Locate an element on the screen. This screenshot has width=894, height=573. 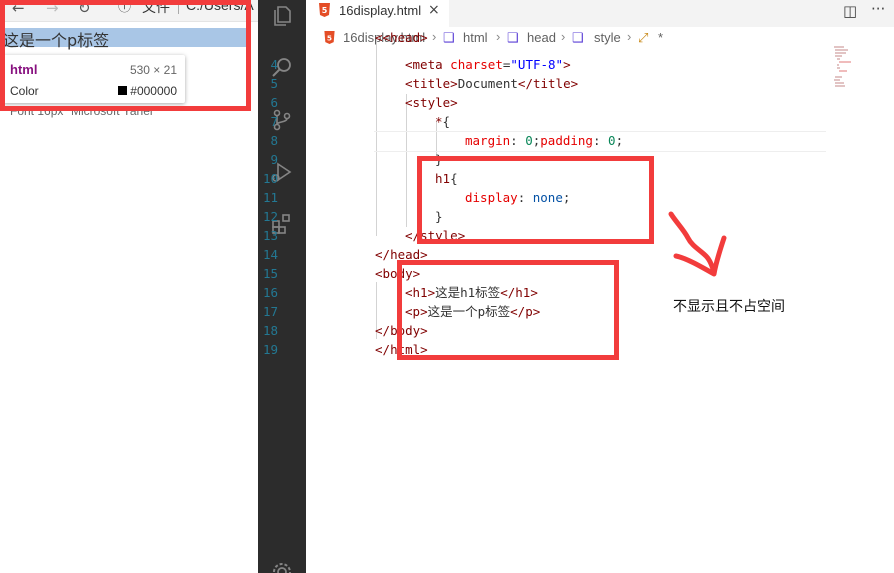
code-text: margin: 0;padding: 0; is located at coordinates (544, 140).